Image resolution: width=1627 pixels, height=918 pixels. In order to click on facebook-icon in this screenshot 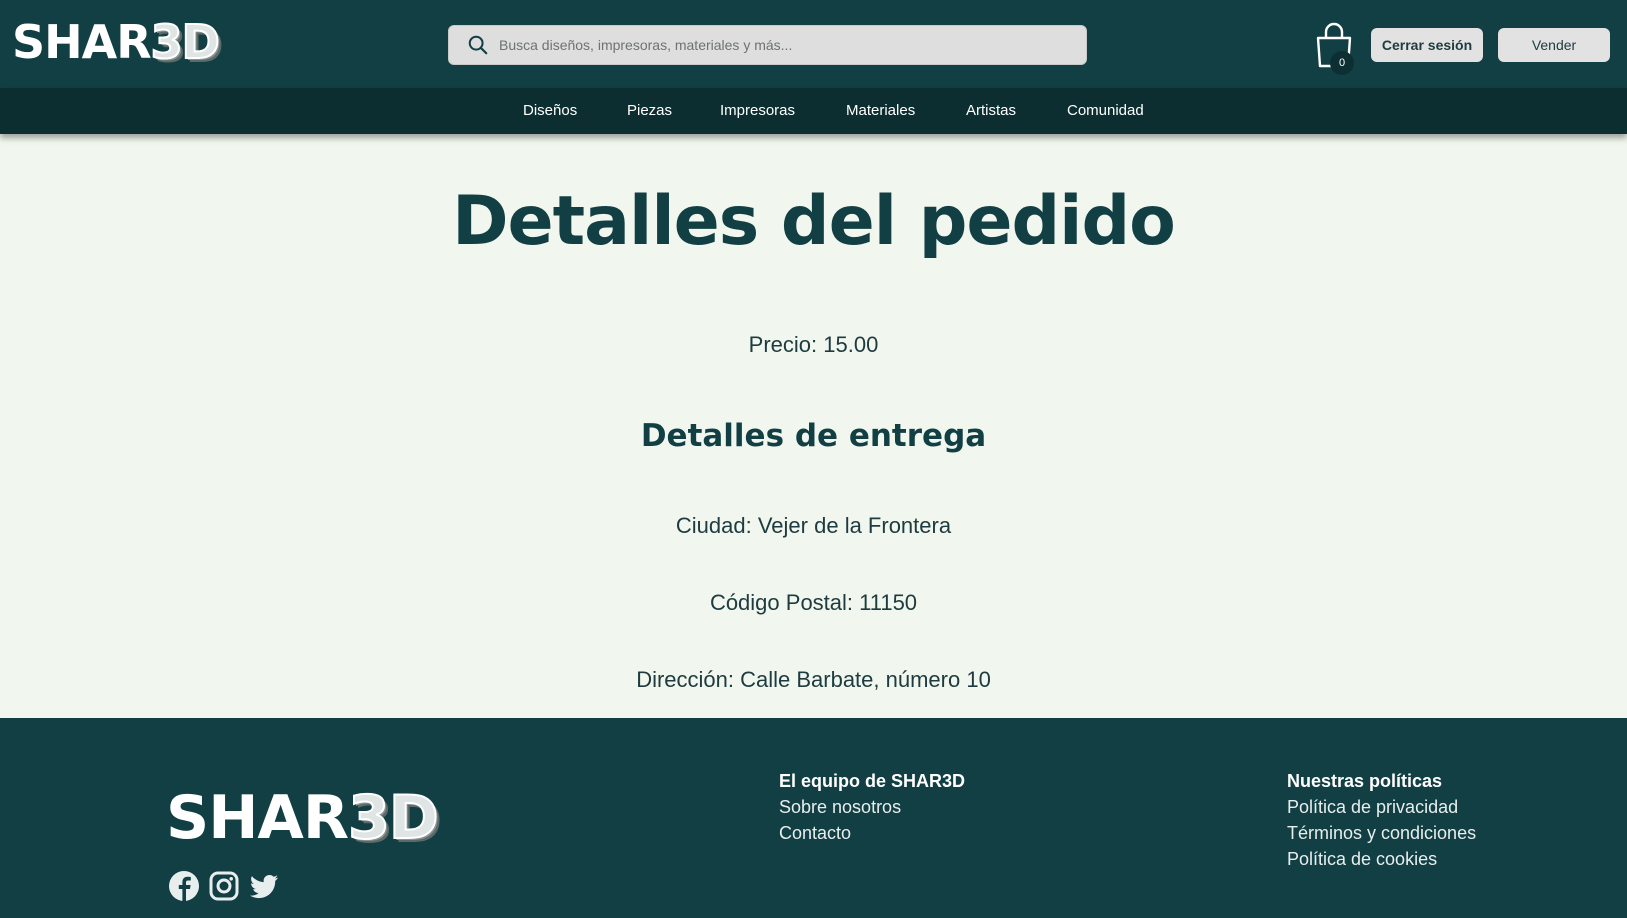, I will do `click(184, 886)`.